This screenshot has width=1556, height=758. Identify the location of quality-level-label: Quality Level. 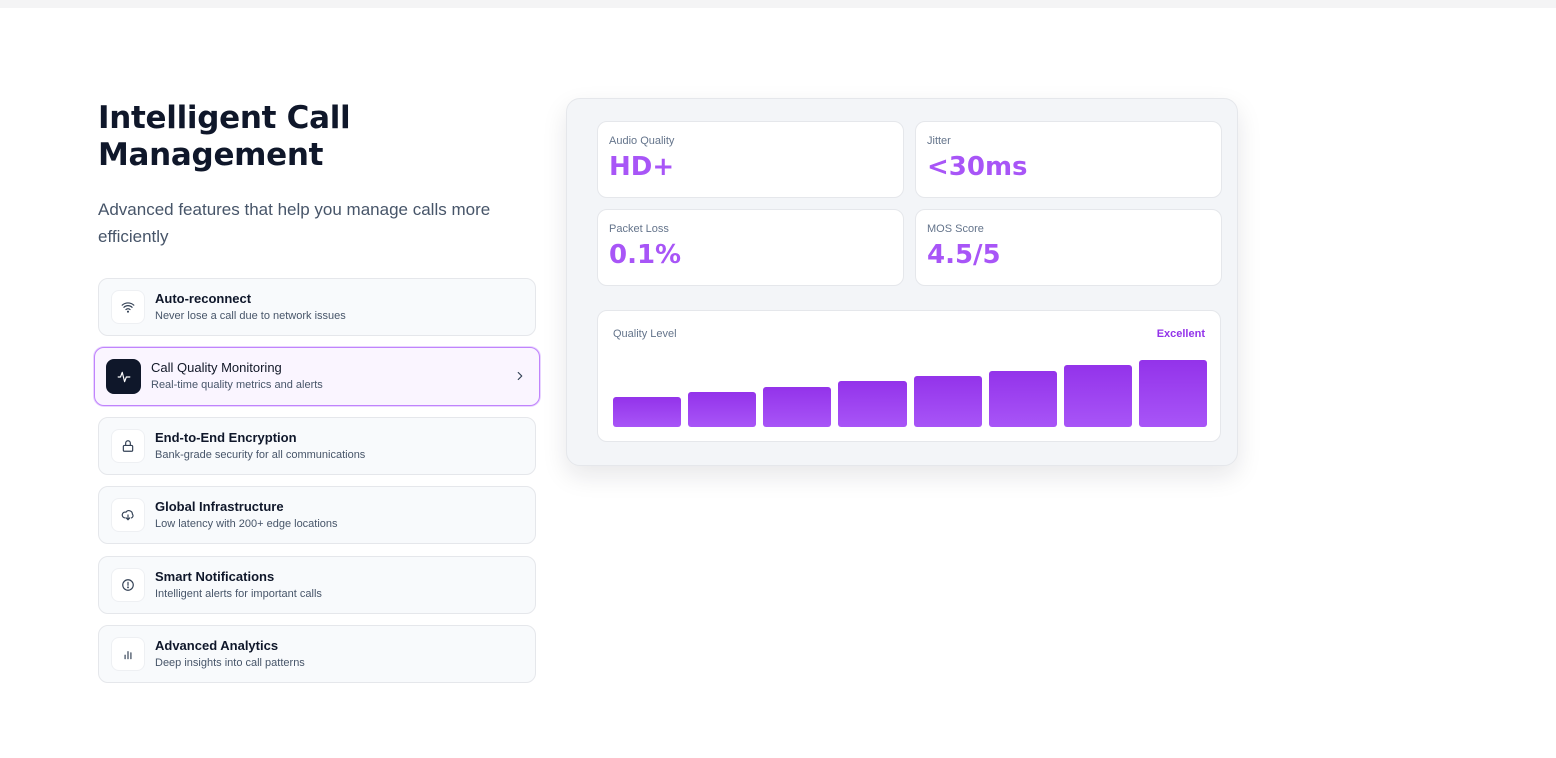
(645, 334).